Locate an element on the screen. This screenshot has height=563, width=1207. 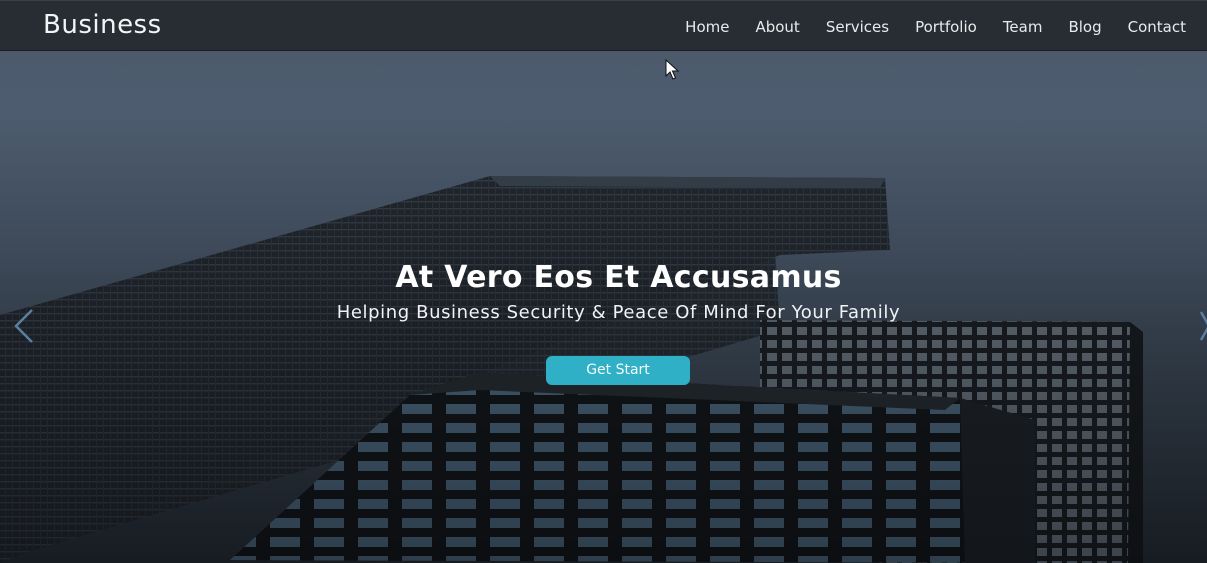
nav-link-blog: Blog is located at coordinates (1084, 27).